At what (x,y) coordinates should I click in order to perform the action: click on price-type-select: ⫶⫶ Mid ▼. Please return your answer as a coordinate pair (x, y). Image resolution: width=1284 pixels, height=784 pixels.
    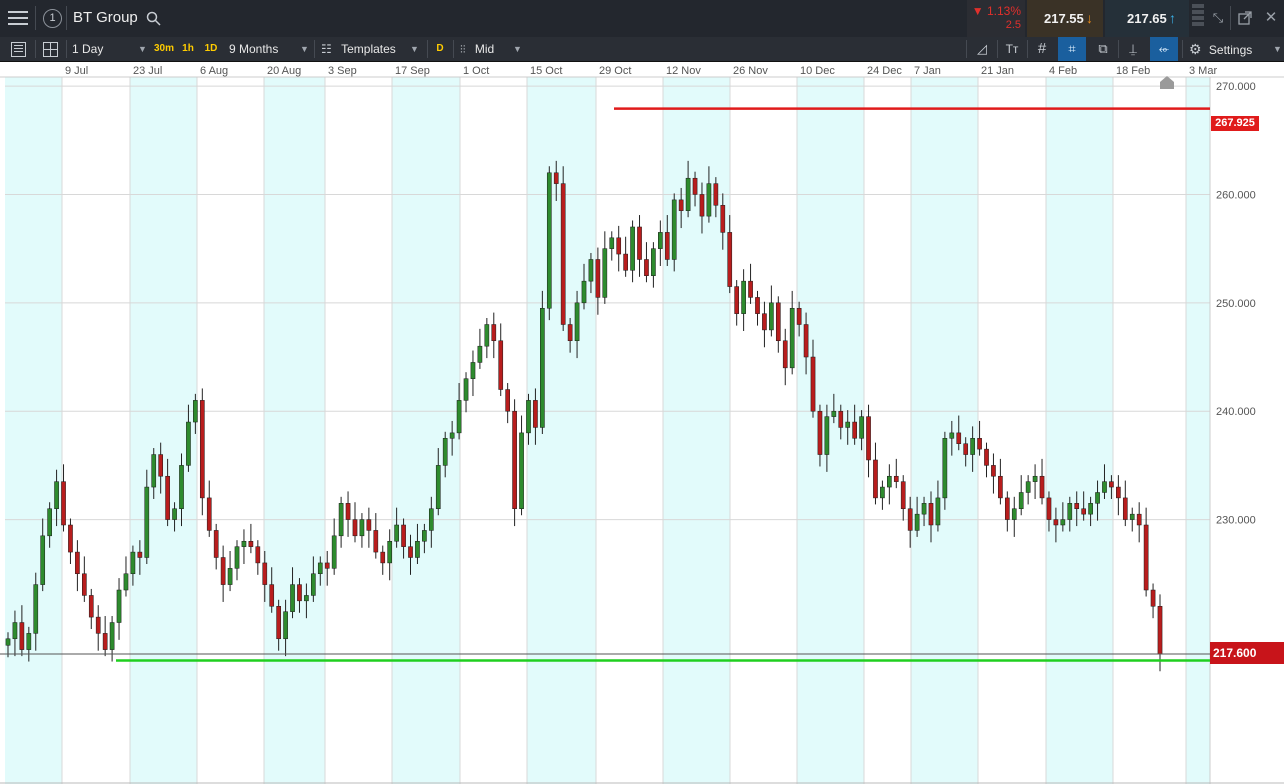
    Looking at the image, I should click on (493, 49).